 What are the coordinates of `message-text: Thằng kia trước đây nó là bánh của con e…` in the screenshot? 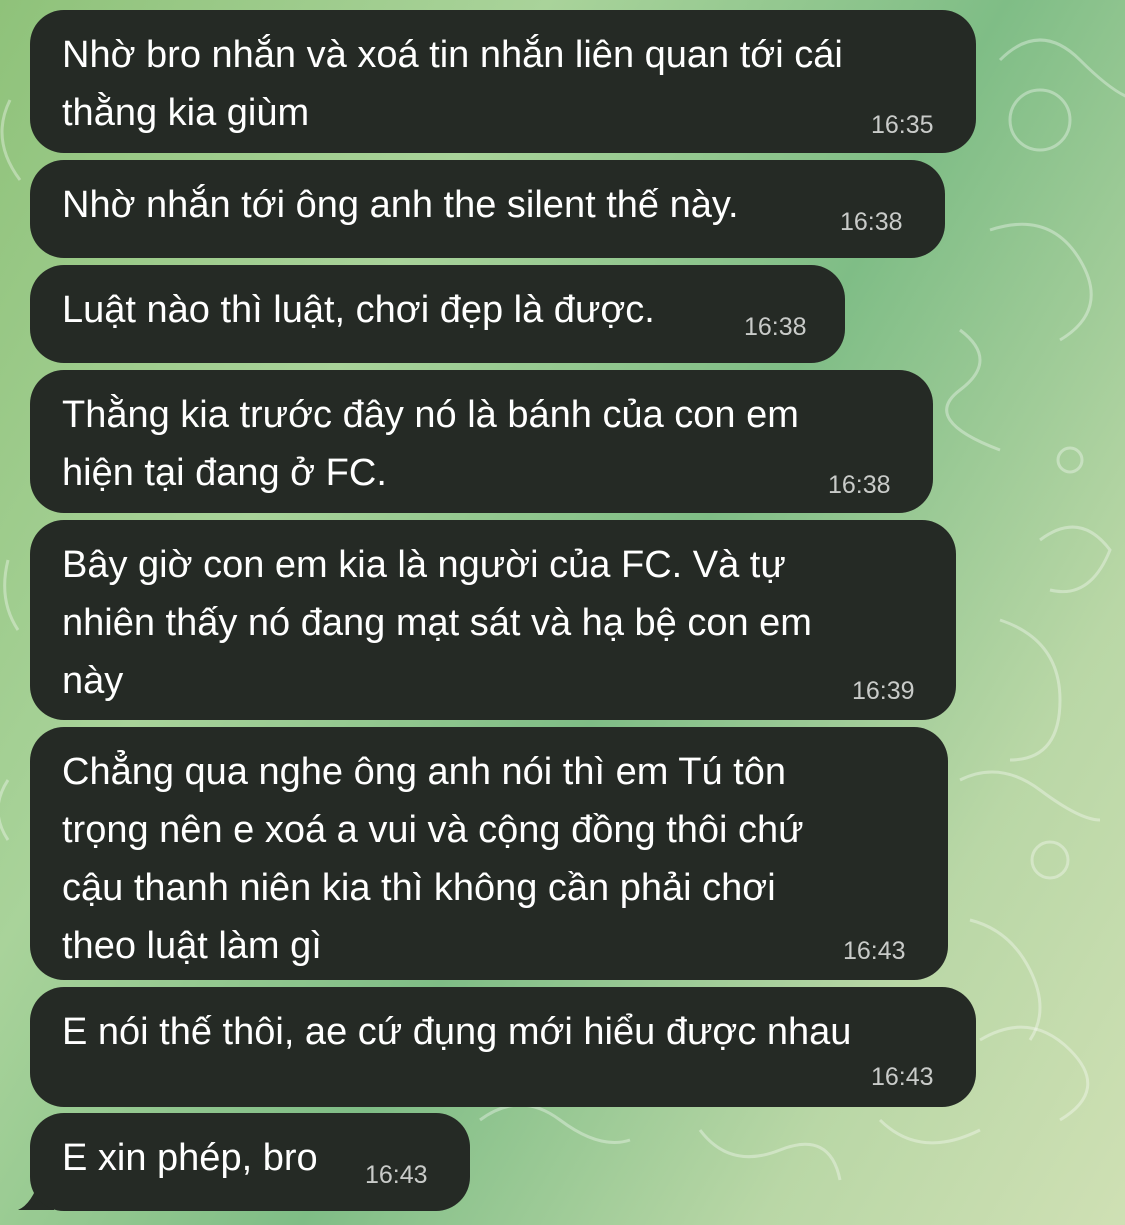 It's located at (430, 444).